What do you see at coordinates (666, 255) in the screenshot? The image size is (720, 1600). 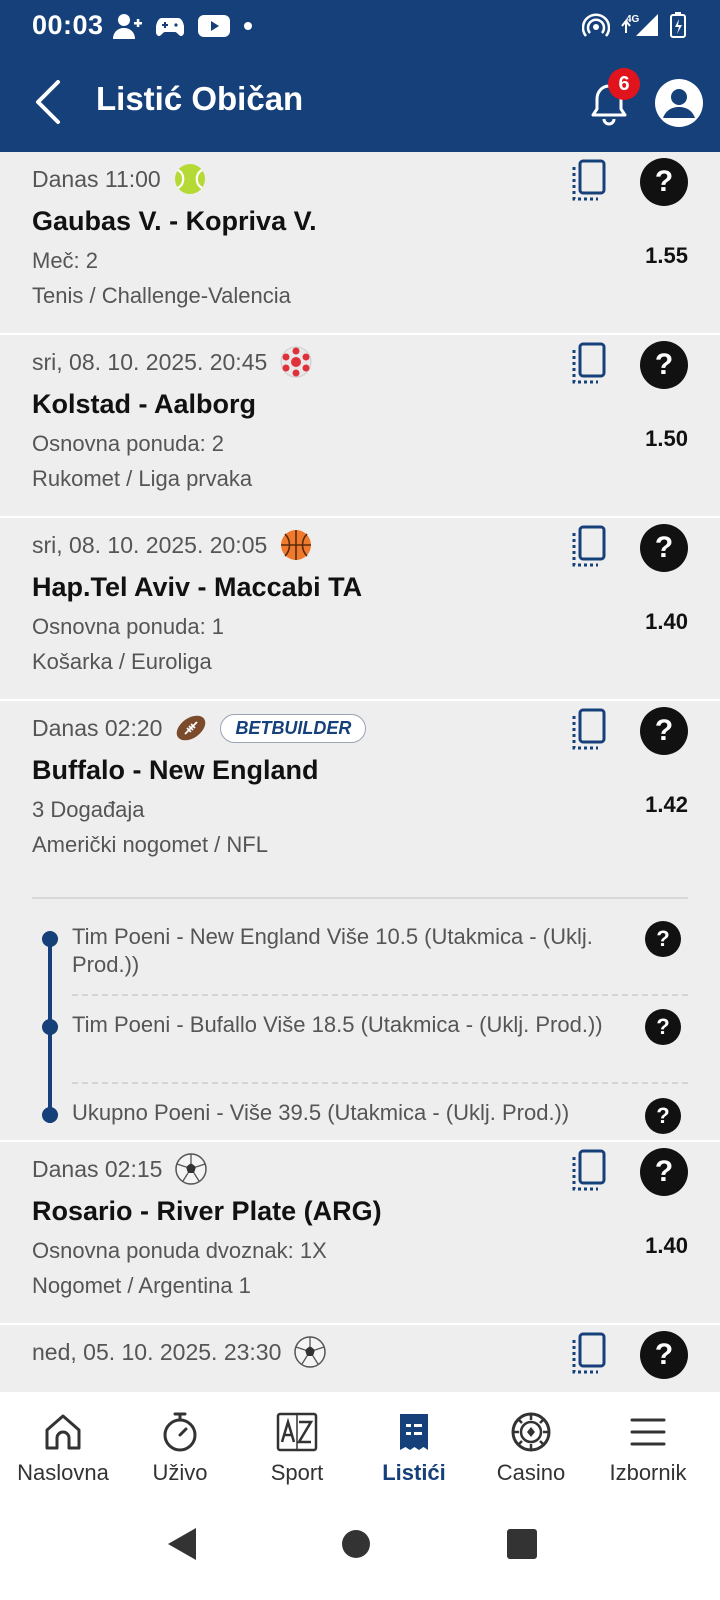 I see `ticket-odd: 1.55` at bounding box center [666, 255].